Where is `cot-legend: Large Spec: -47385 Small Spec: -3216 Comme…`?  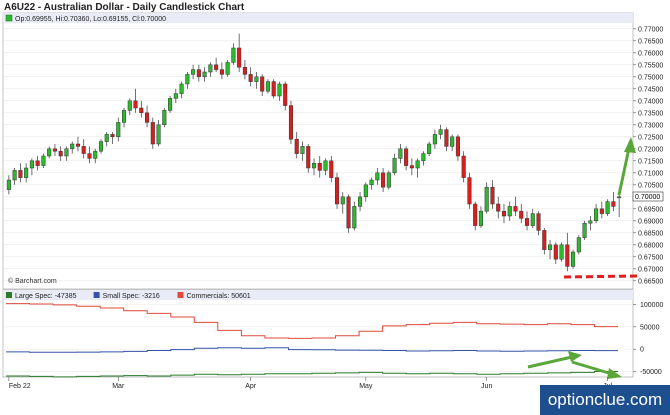
cot-legend: Large Spec: -47385 Small Spec: -3216 Comme… is located at coordinates (128, 296).